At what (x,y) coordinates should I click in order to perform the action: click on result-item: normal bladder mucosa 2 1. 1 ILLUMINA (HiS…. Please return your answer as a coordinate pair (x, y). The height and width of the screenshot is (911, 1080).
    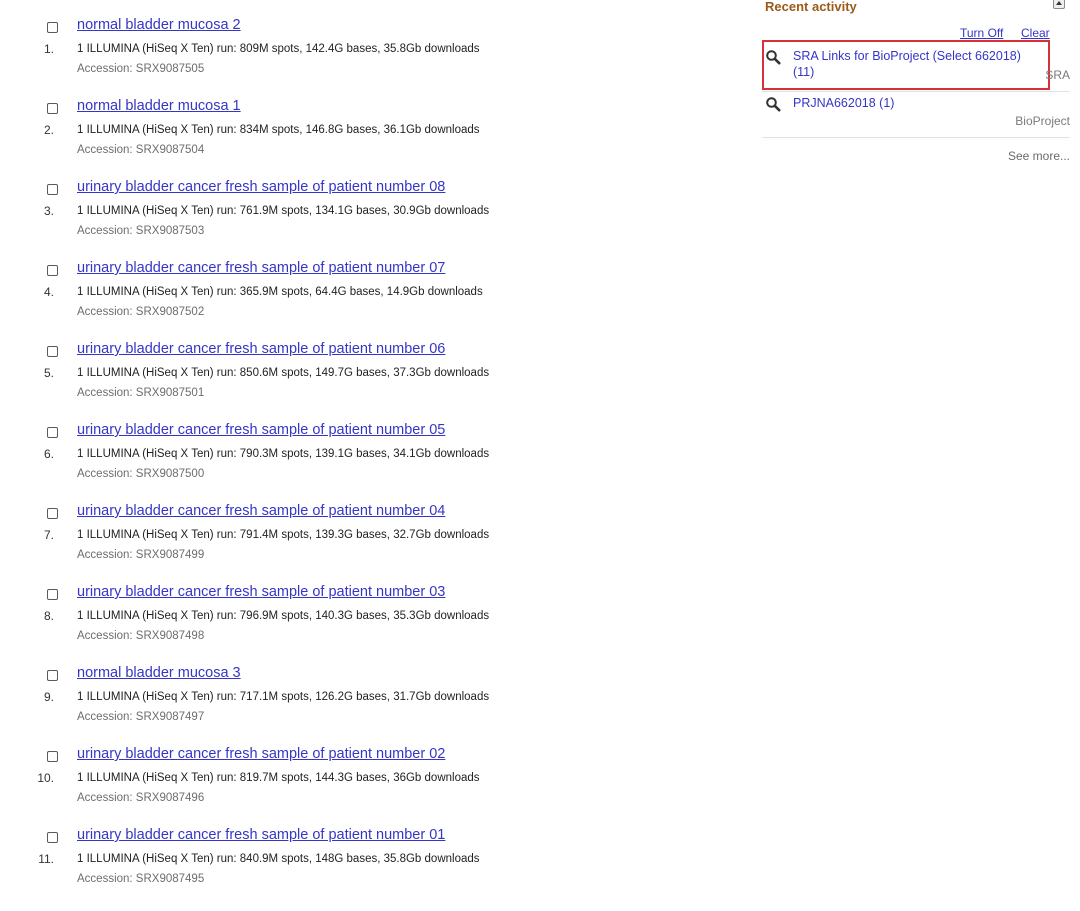
    Looking at the image, I should click on (370, 59).